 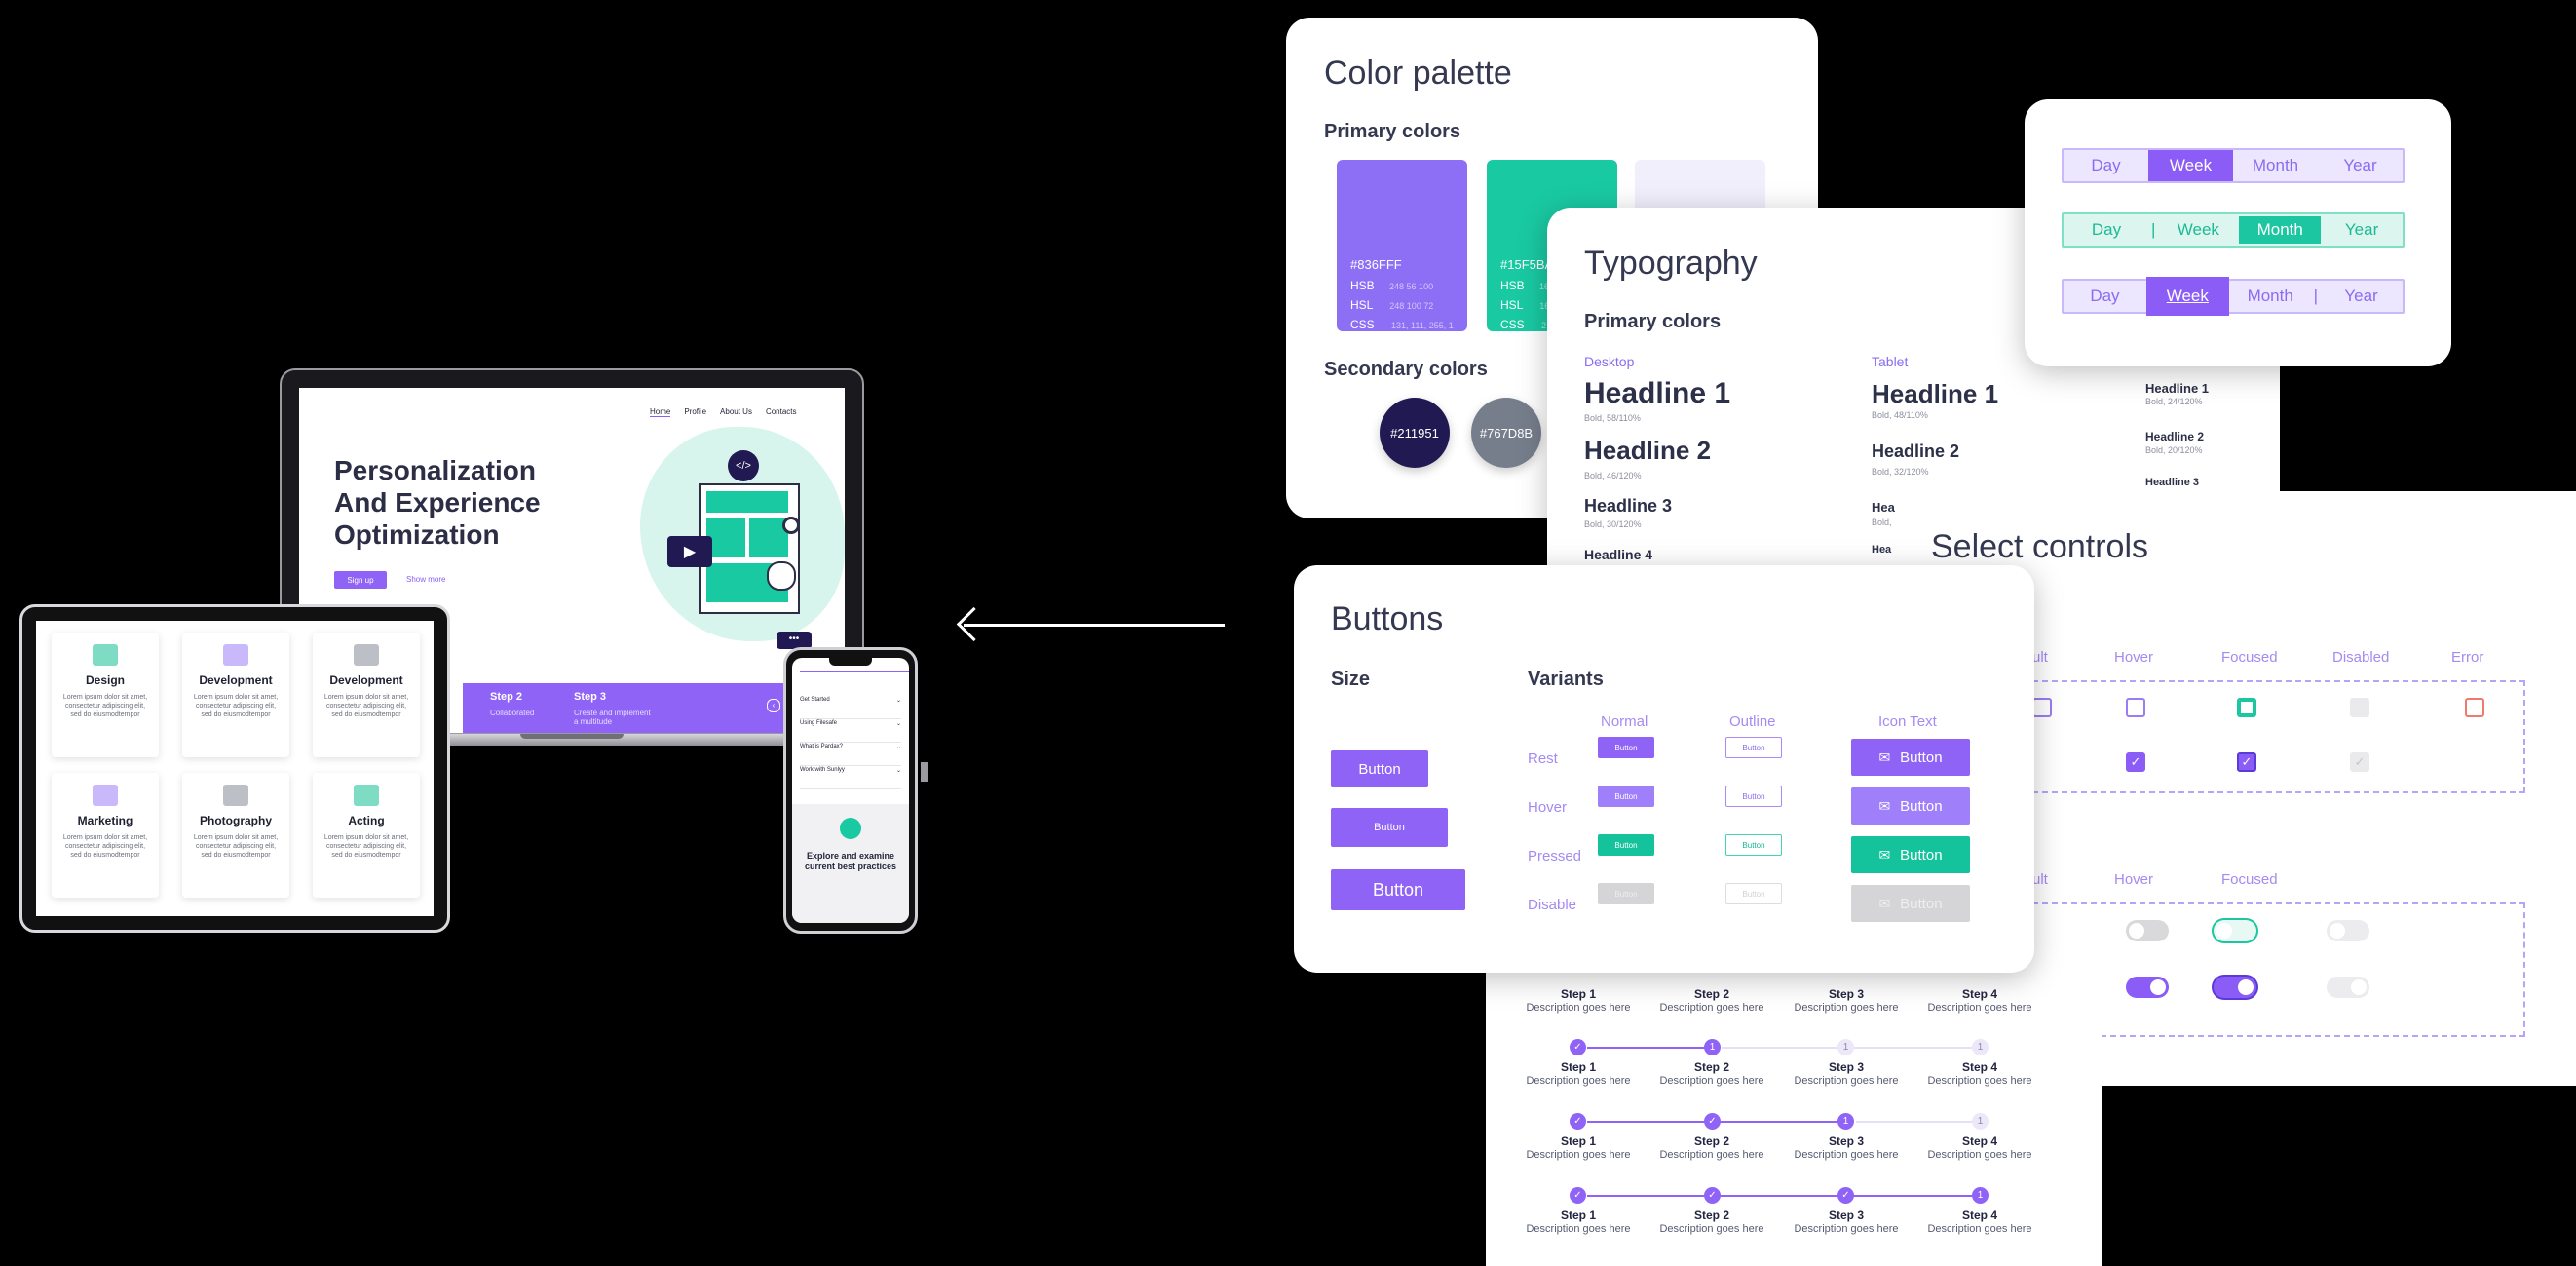 What do you see at coordinates (1711, 1215) in the screenshot?
I see `stepper-r4-step2: Step 2` at bounding box center [1711, 1215].